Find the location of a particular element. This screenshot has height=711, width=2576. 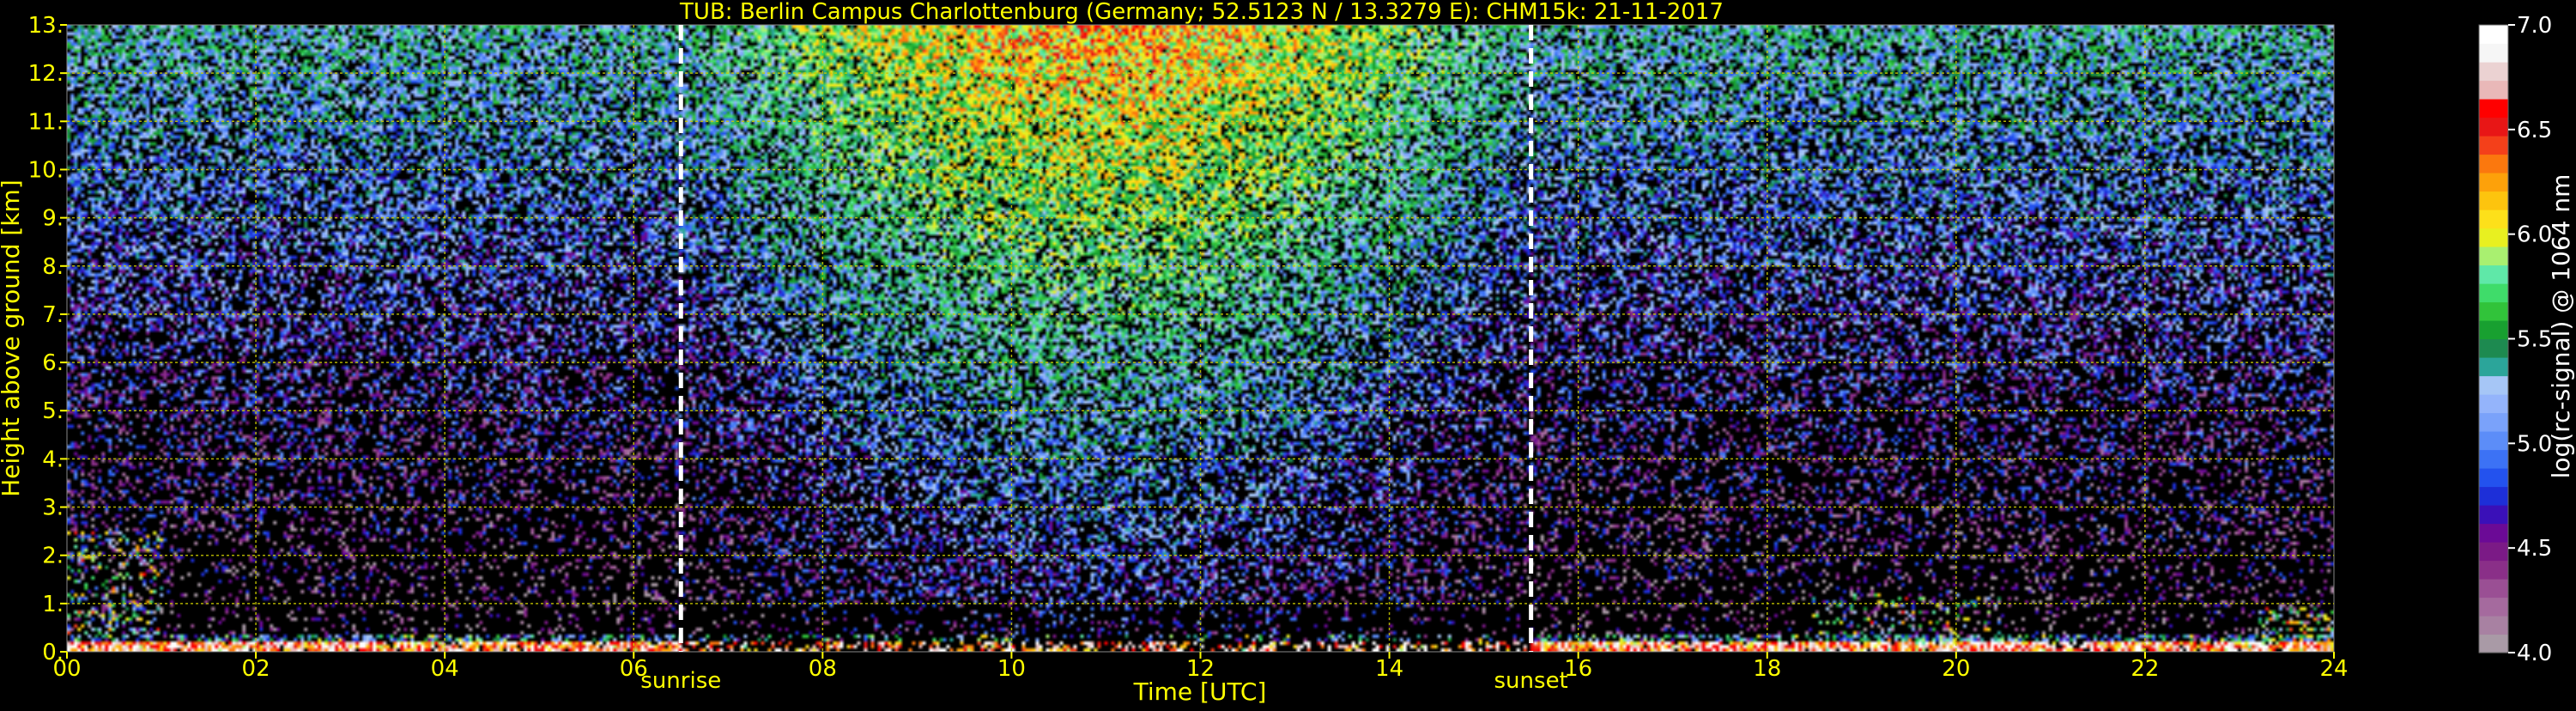

colorbar-tick-label: 4.5 is located at coordinates (2534, 549).